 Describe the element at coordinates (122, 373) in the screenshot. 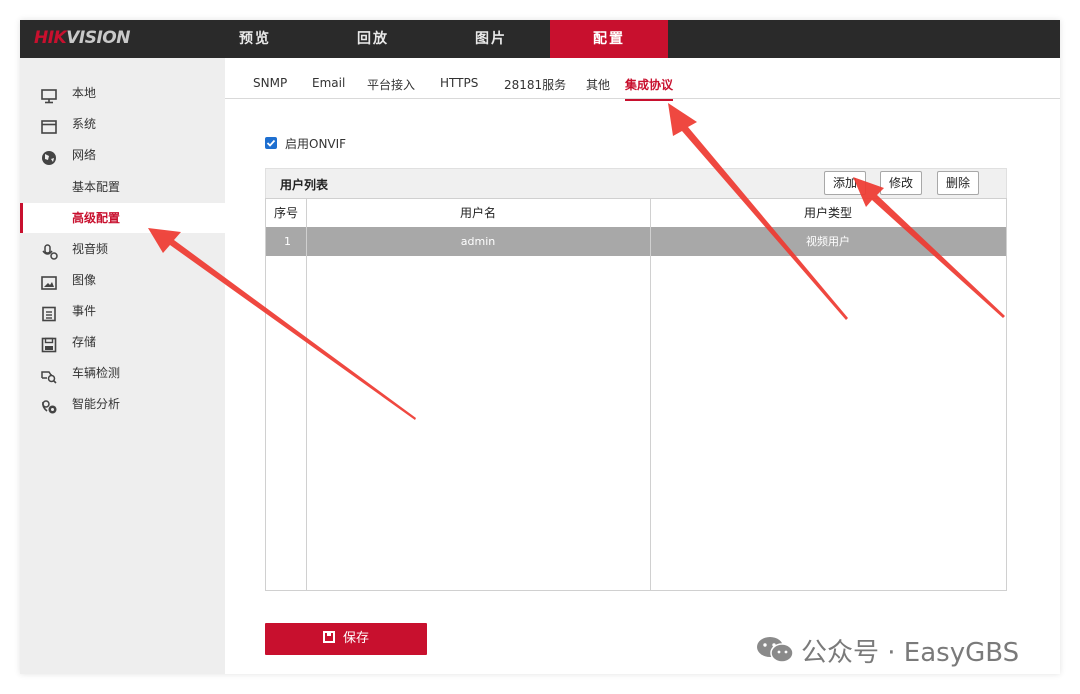

I see `sidebar-item-vehicle-detection: 车辆检测` at that location.